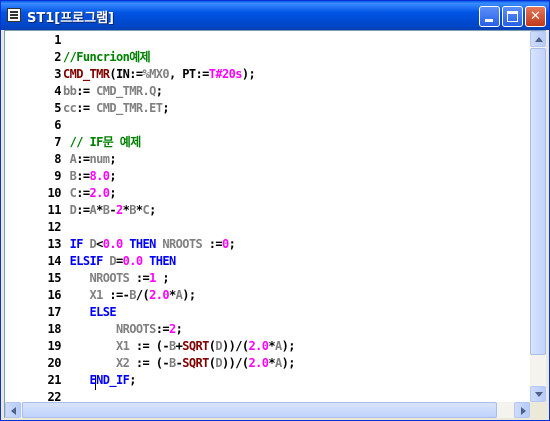 The image size is (550, 421). What do you see at coordinates (54, 295) in the screenshot?
I see `line-number: 16` at bounding box center [54, 295].